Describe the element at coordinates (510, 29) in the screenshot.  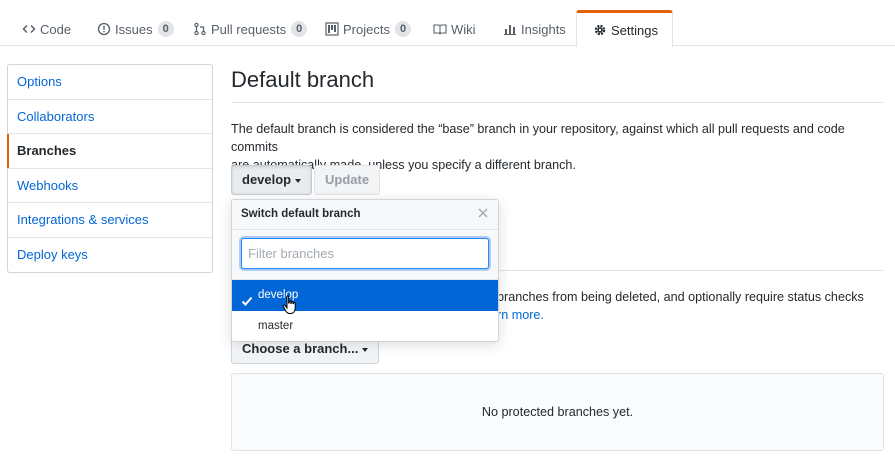
I see `graph-icon` at that location.